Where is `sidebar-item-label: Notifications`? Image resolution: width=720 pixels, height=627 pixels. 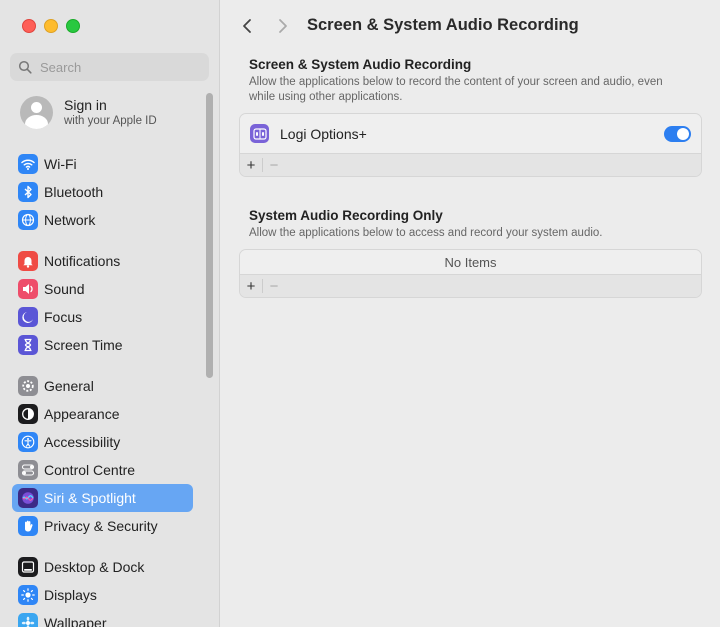
sidebar-item-label: Notifications is located at coordinates (82, 261).